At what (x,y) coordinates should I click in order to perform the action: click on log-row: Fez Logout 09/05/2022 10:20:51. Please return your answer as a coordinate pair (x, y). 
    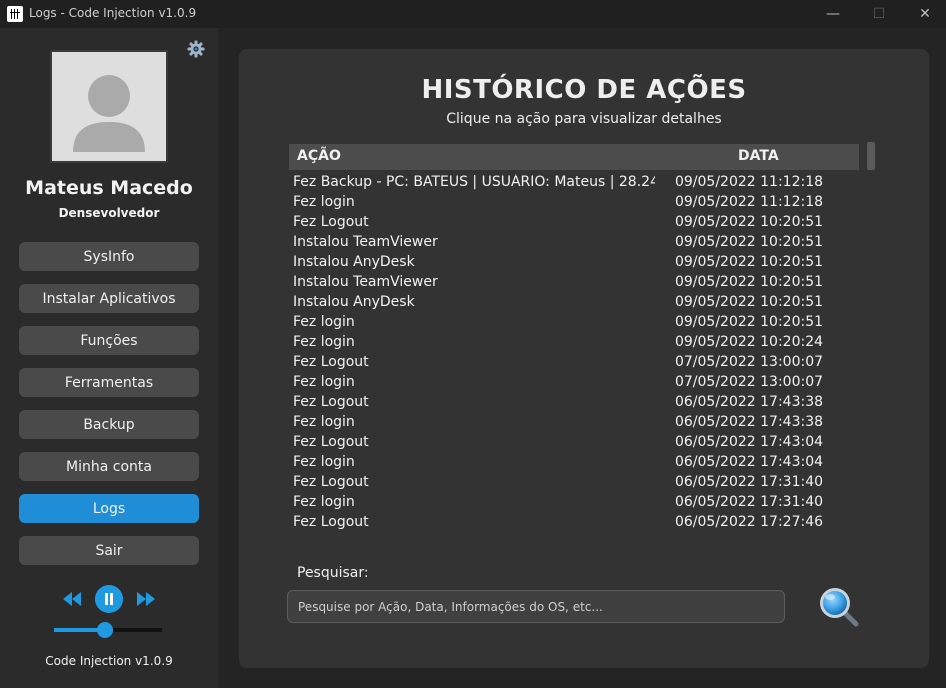
    Looking at the image, I should click on (574, 222).